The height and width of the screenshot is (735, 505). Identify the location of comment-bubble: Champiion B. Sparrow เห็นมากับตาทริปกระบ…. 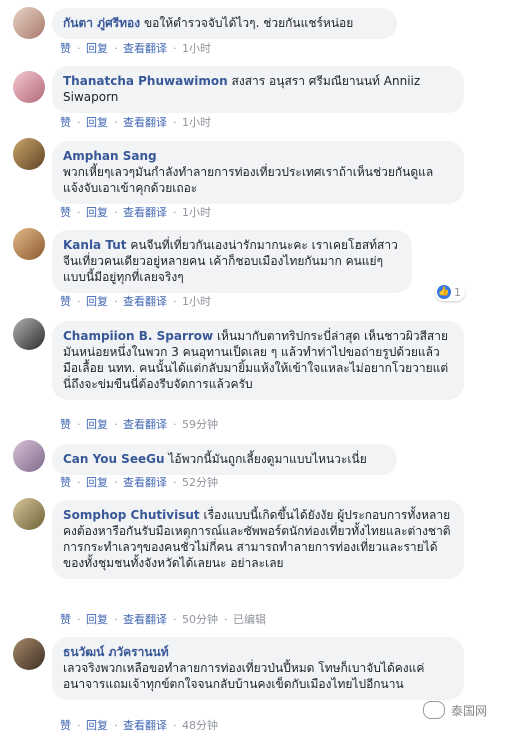
(258, 360).